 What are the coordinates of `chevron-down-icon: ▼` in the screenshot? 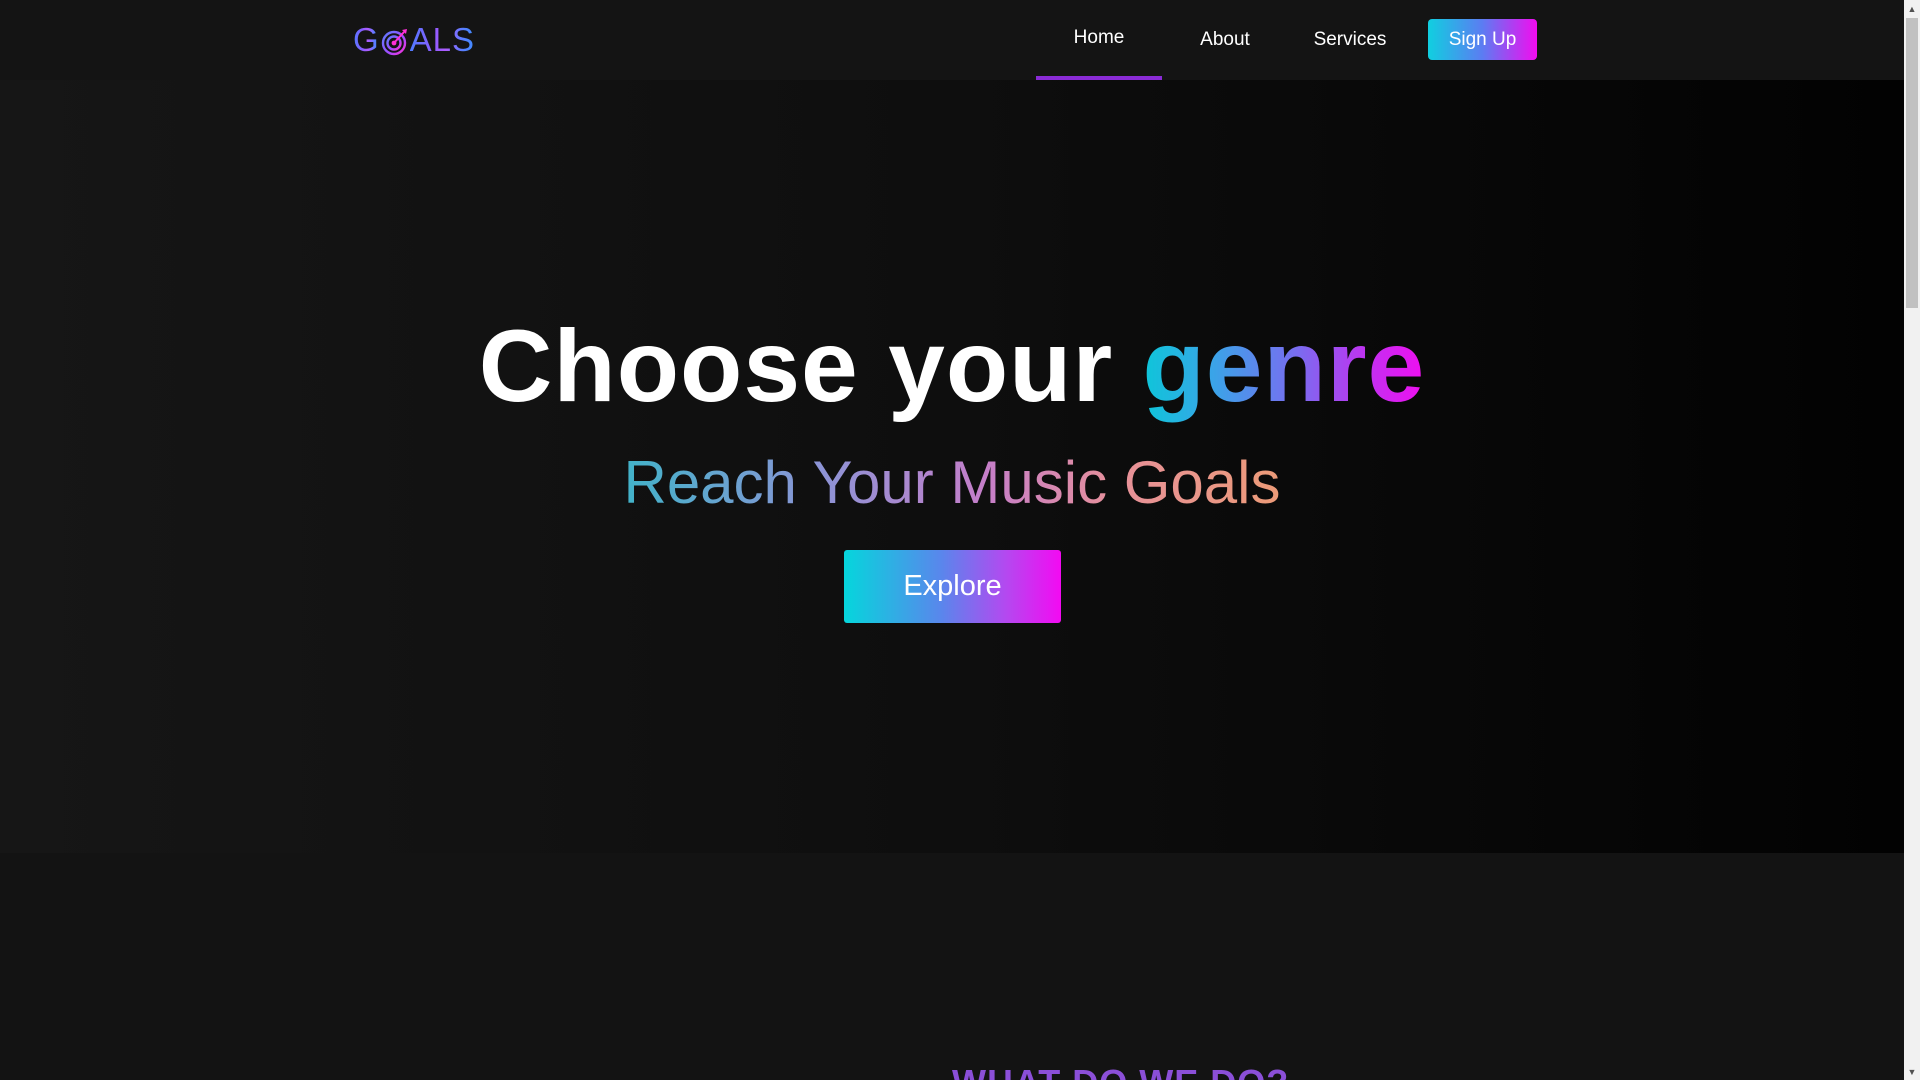 It's located at (1912, 1071).